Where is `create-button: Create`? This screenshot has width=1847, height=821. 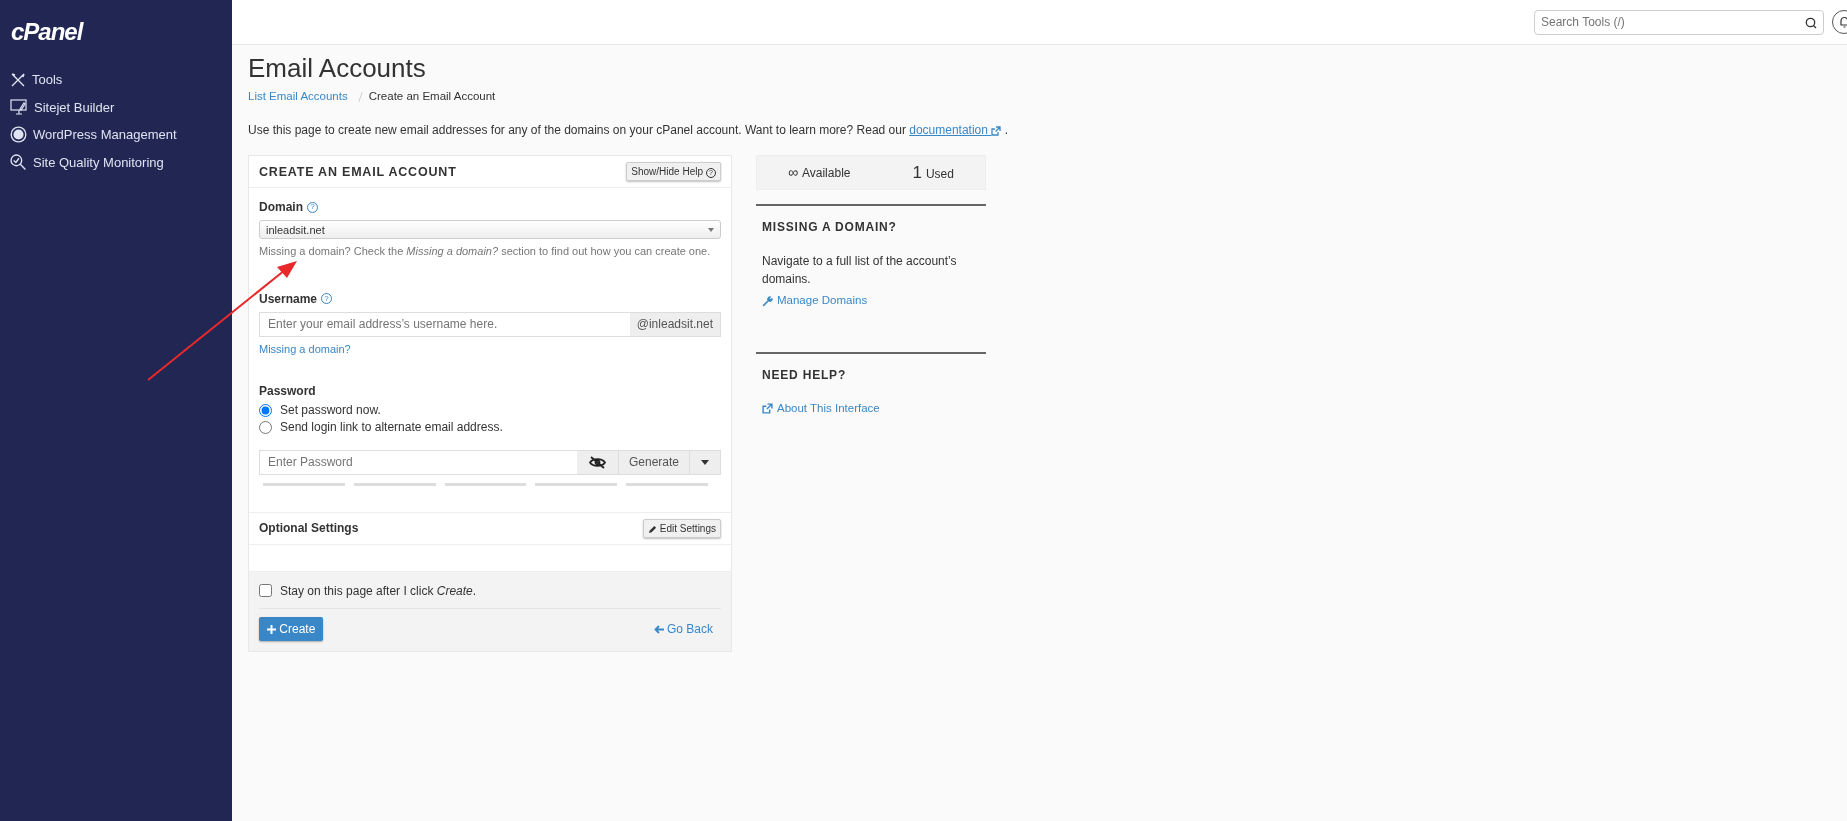 create-button: Create is located at coordinates (291, 628).